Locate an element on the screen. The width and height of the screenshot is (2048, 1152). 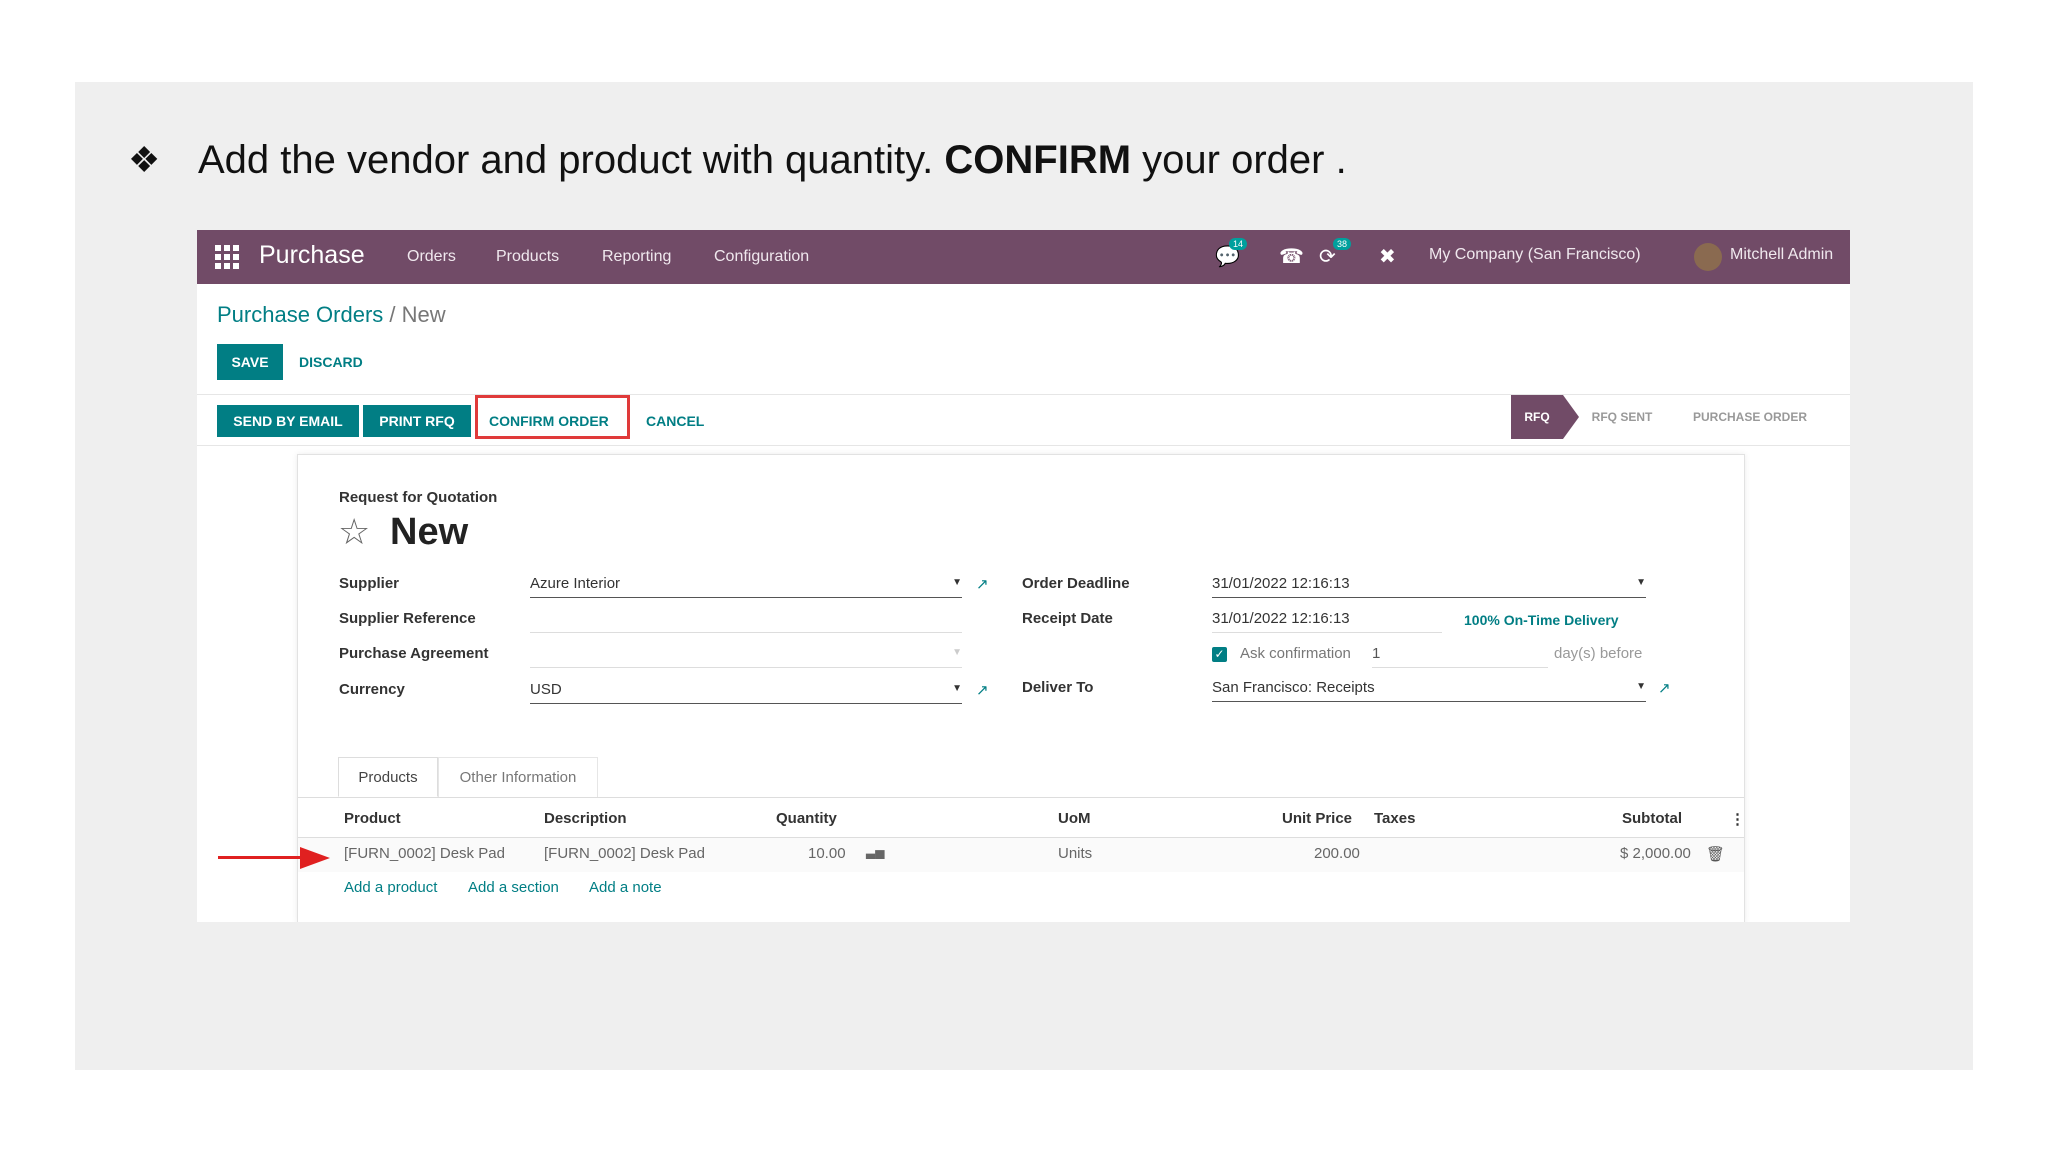
phone-icon: ☎ is located at coordinates (1291, 256).